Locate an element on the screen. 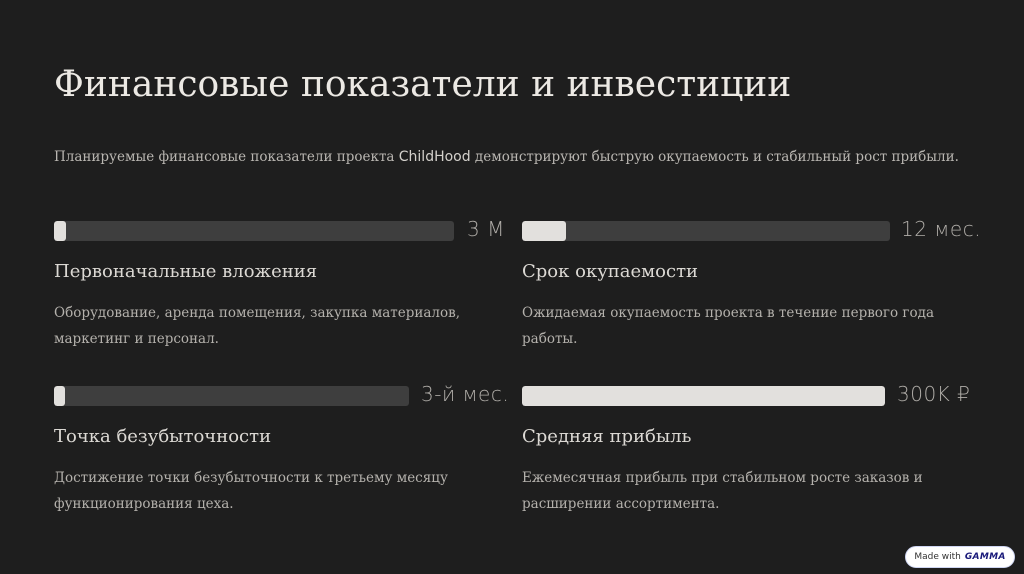 This screenshot has width=1024, height=574. metric-title: Срок окупаемости is located at coordinates (610, 271).